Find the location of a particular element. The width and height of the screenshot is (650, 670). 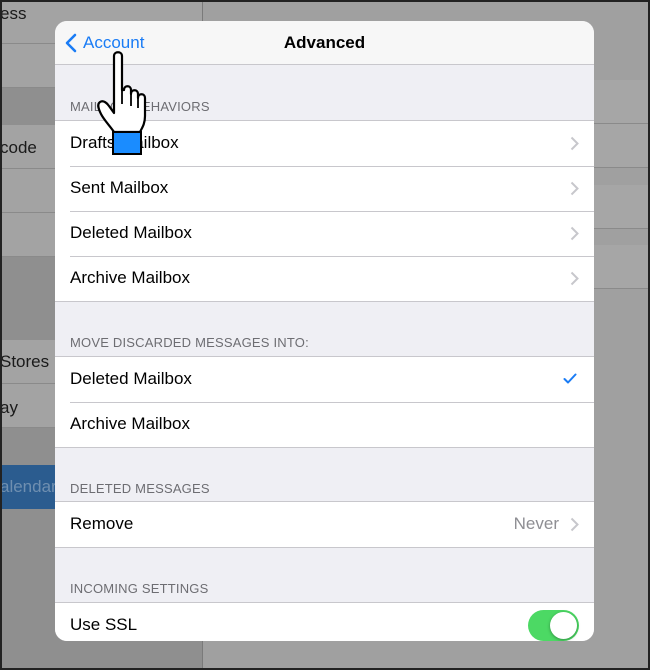

incoming-settings-group: Use SSL is located at coordinates (324, 621).